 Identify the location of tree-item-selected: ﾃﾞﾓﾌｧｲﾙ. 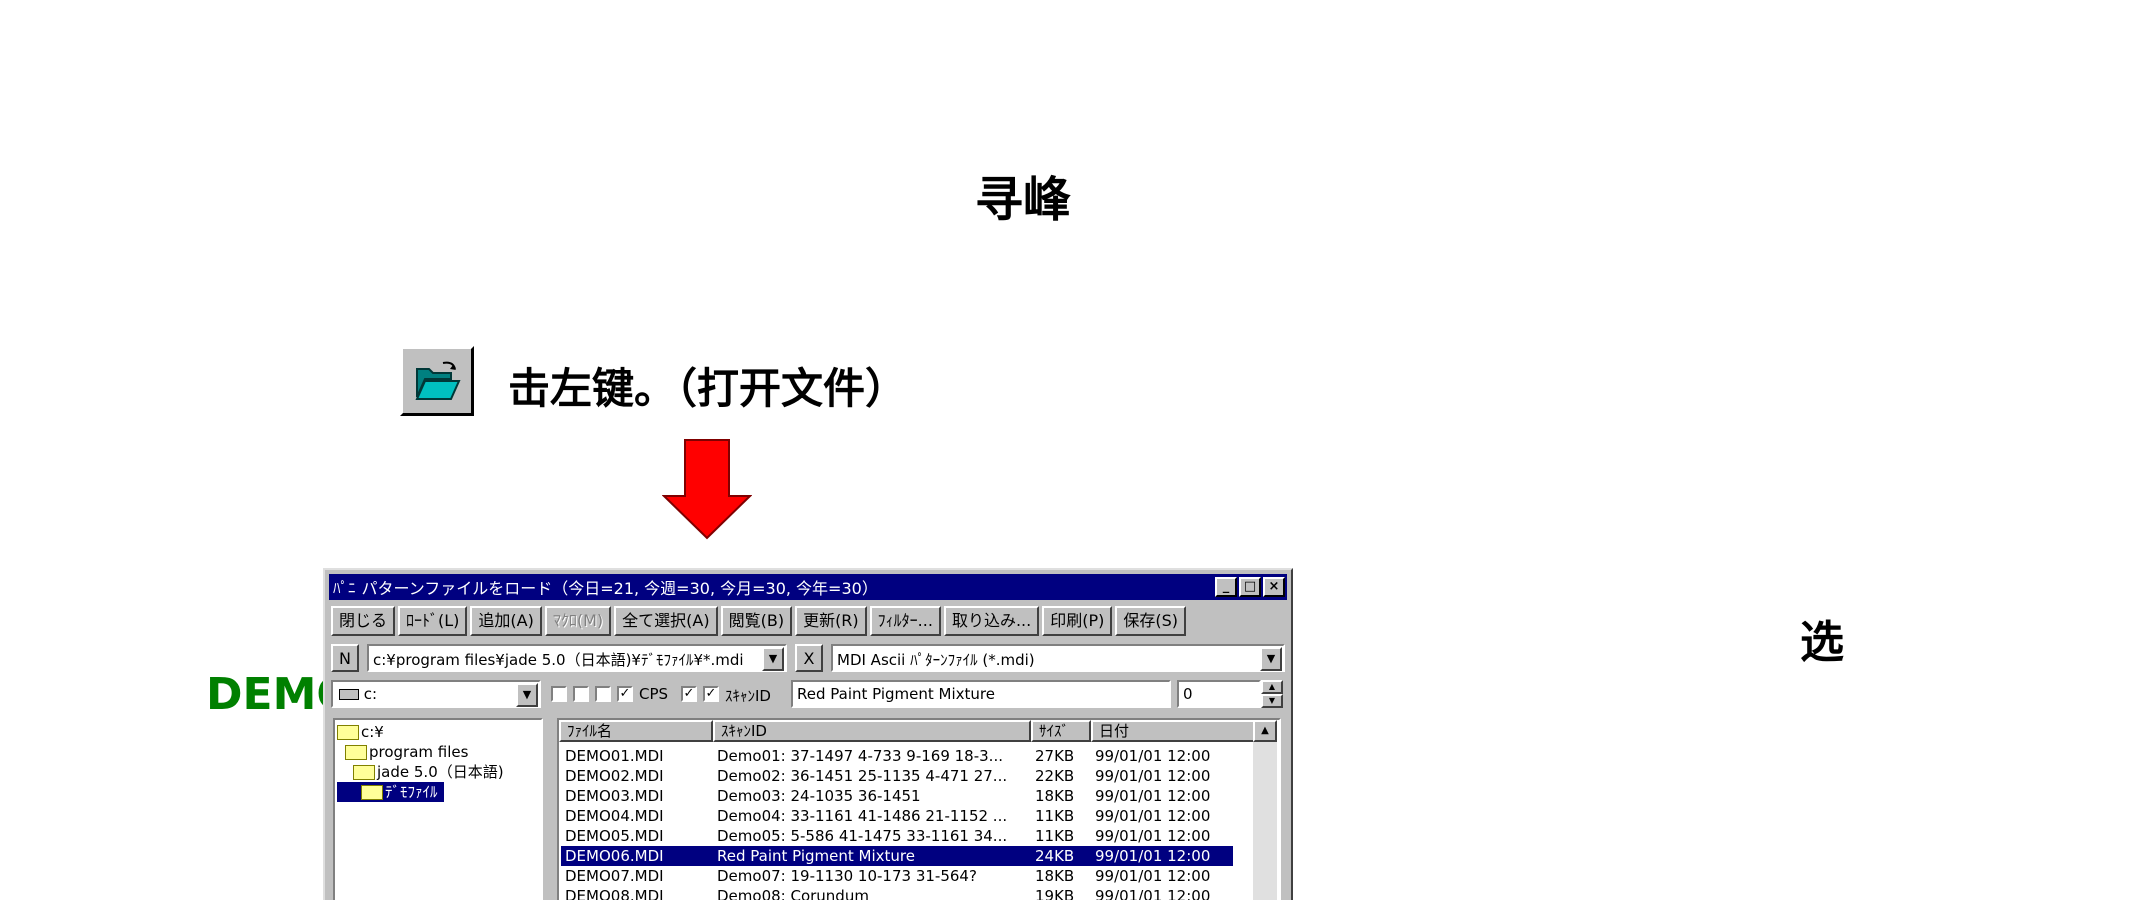
(390, 792).